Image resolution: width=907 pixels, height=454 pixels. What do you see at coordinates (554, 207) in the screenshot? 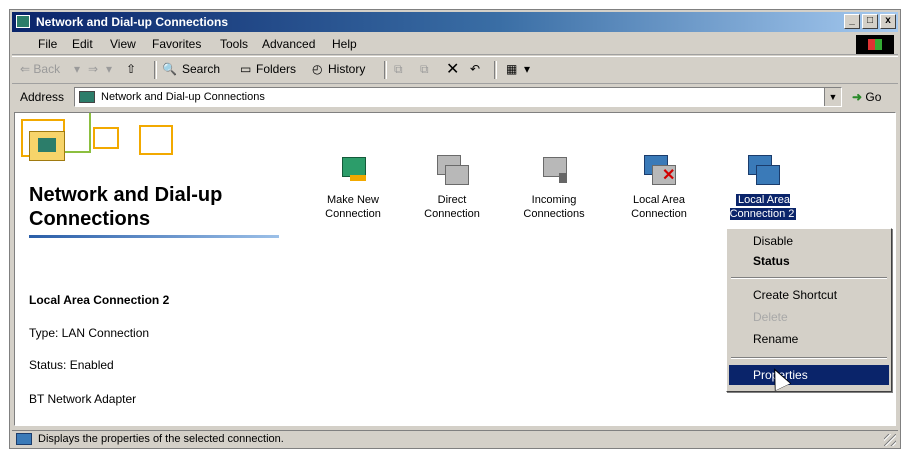
I see `incoming-connections-label: Incoming Connections` at bounding box center [554, 207].